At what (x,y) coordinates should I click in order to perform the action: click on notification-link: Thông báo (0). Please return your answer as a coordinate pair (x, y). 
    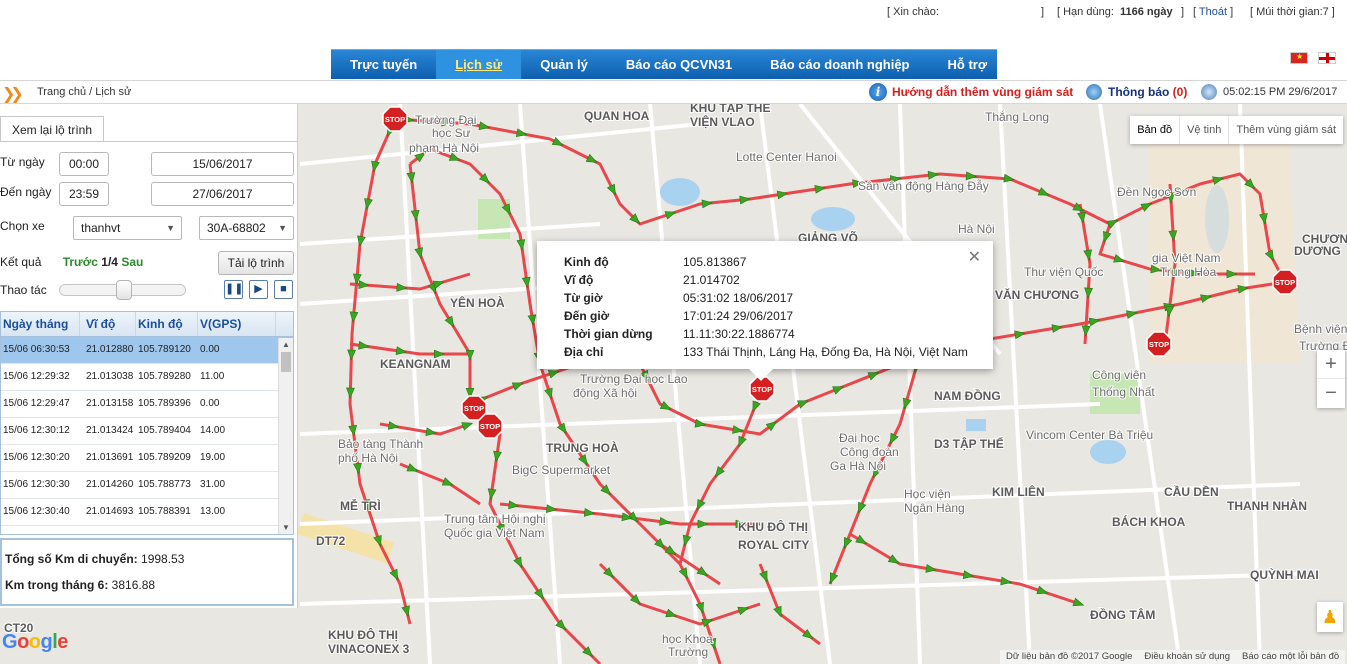
    Looking at the image, I should click on (1147, 92).